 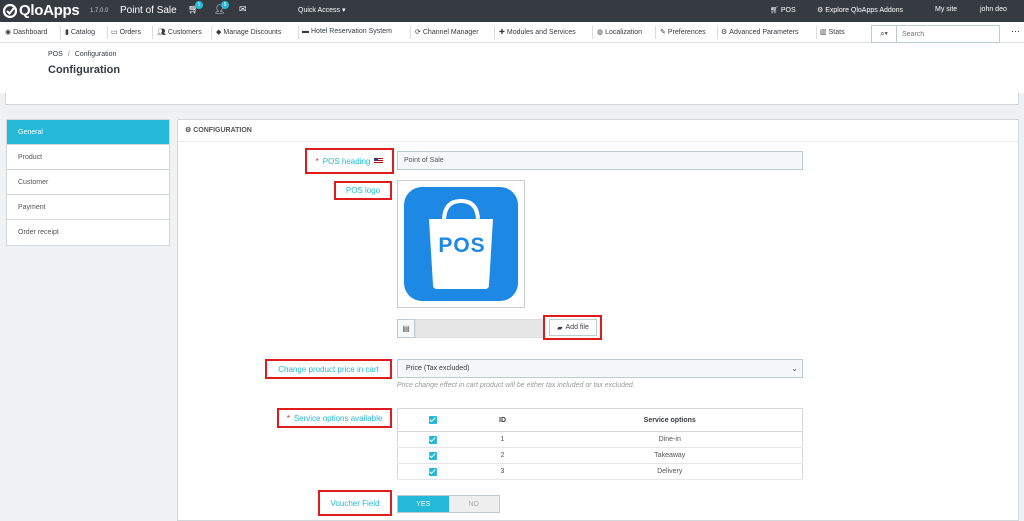 What do you see at coordinates (598, 131) in the screenshot?
I see `panel-heading: ⚙︎ CONFIGURATION` at bounding box center [598, 131].